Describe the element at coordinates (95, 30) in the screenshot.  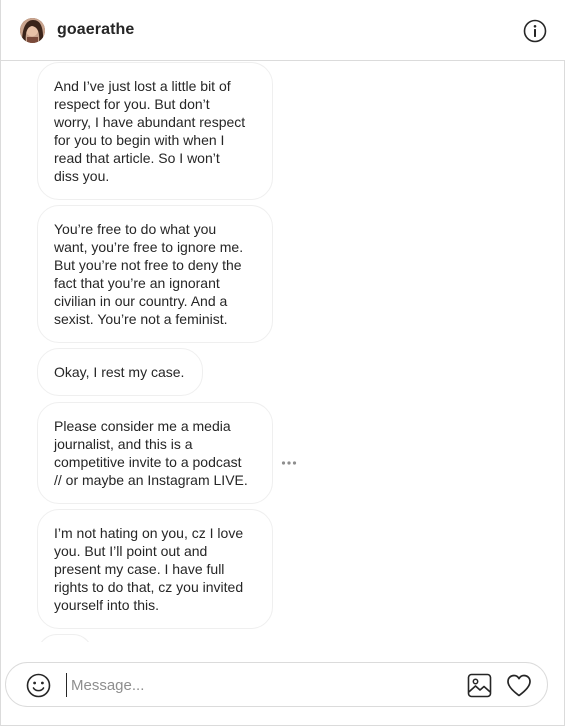
I see `thread-username: goaerathe` at that location.